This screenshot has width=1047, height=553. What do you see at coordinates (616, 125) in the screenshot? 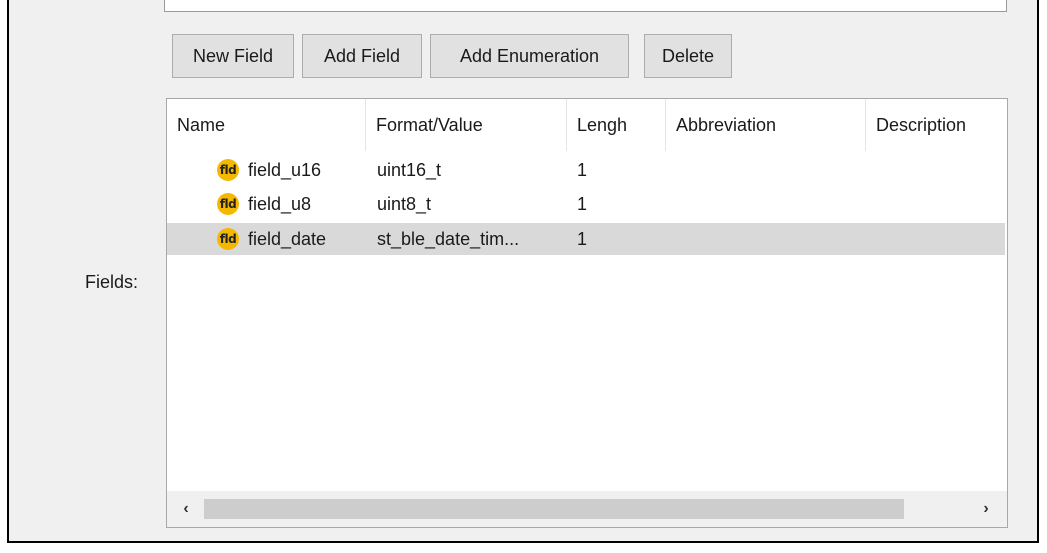
I see `column-header-length: Lengh` at bounding box center [616, 125].